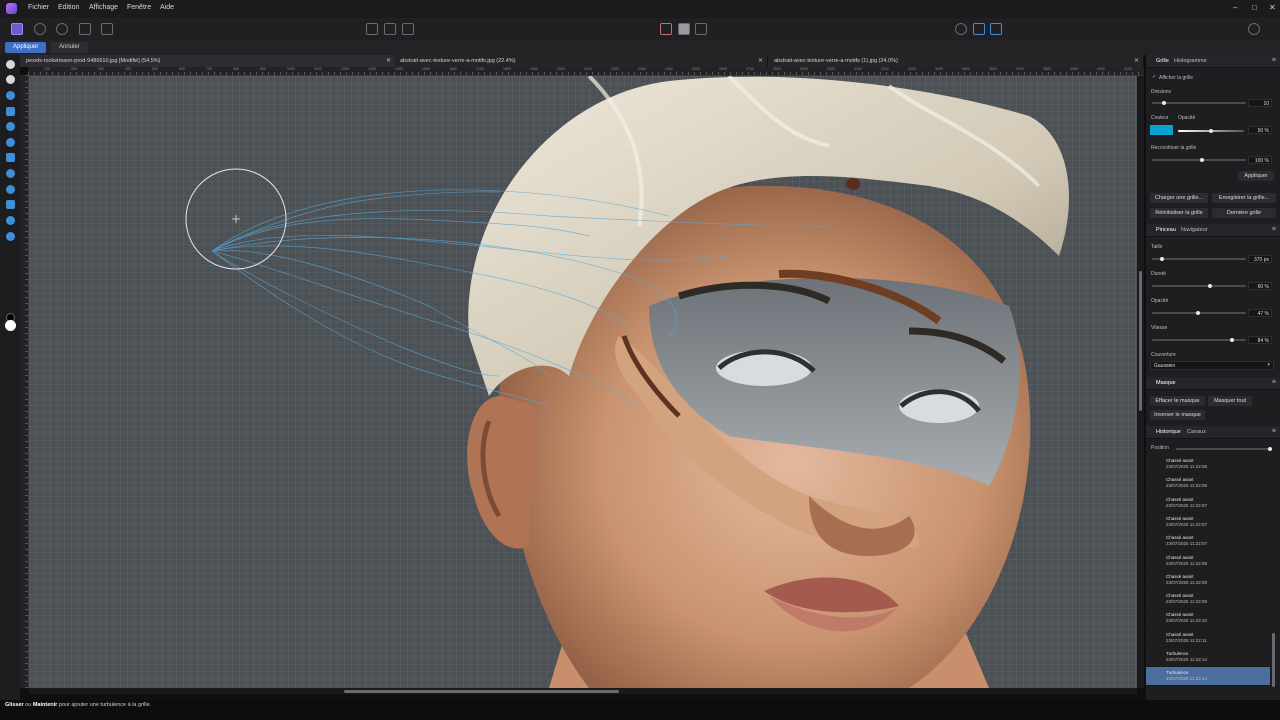 This screenshot has height=720, width=1280. Describe the element at coordinates (1208, 619) in the screenshot. I see `history-item: Chassé avant 23/07/2025 11:22:10` at that location.